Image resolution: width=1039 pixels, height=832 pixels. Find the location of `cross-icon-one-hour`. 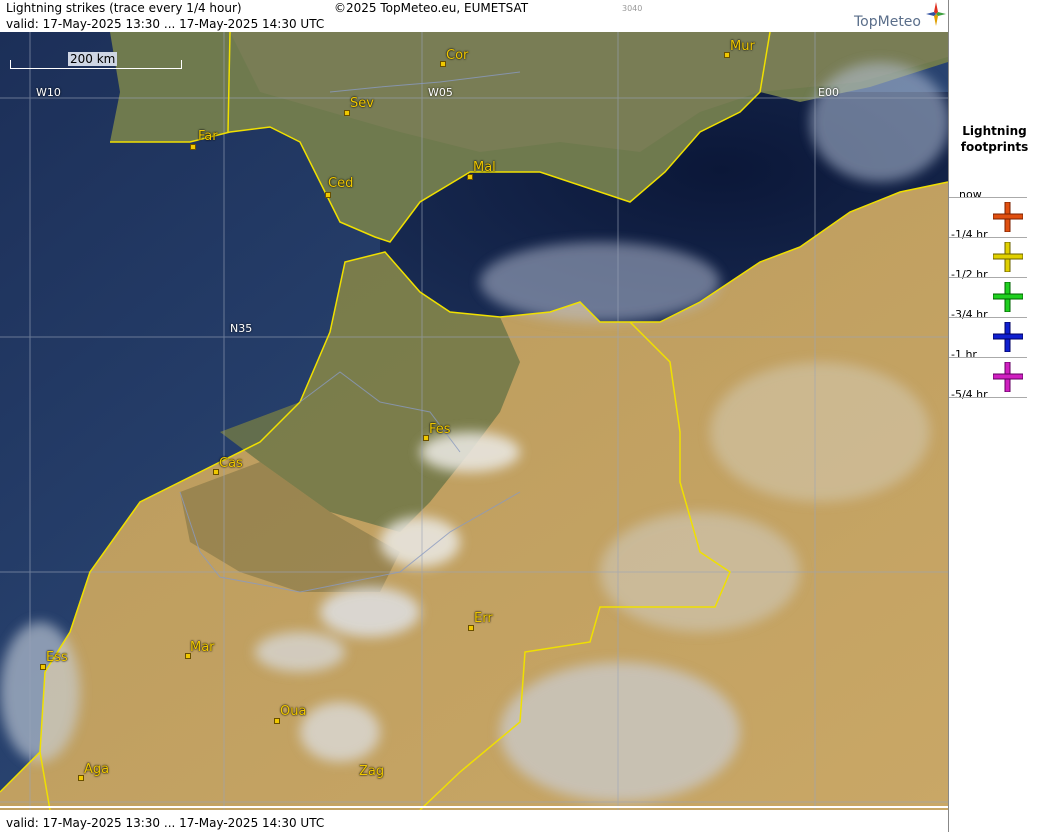

cross-icon-one-hour is located at coordinates (1008, 377).